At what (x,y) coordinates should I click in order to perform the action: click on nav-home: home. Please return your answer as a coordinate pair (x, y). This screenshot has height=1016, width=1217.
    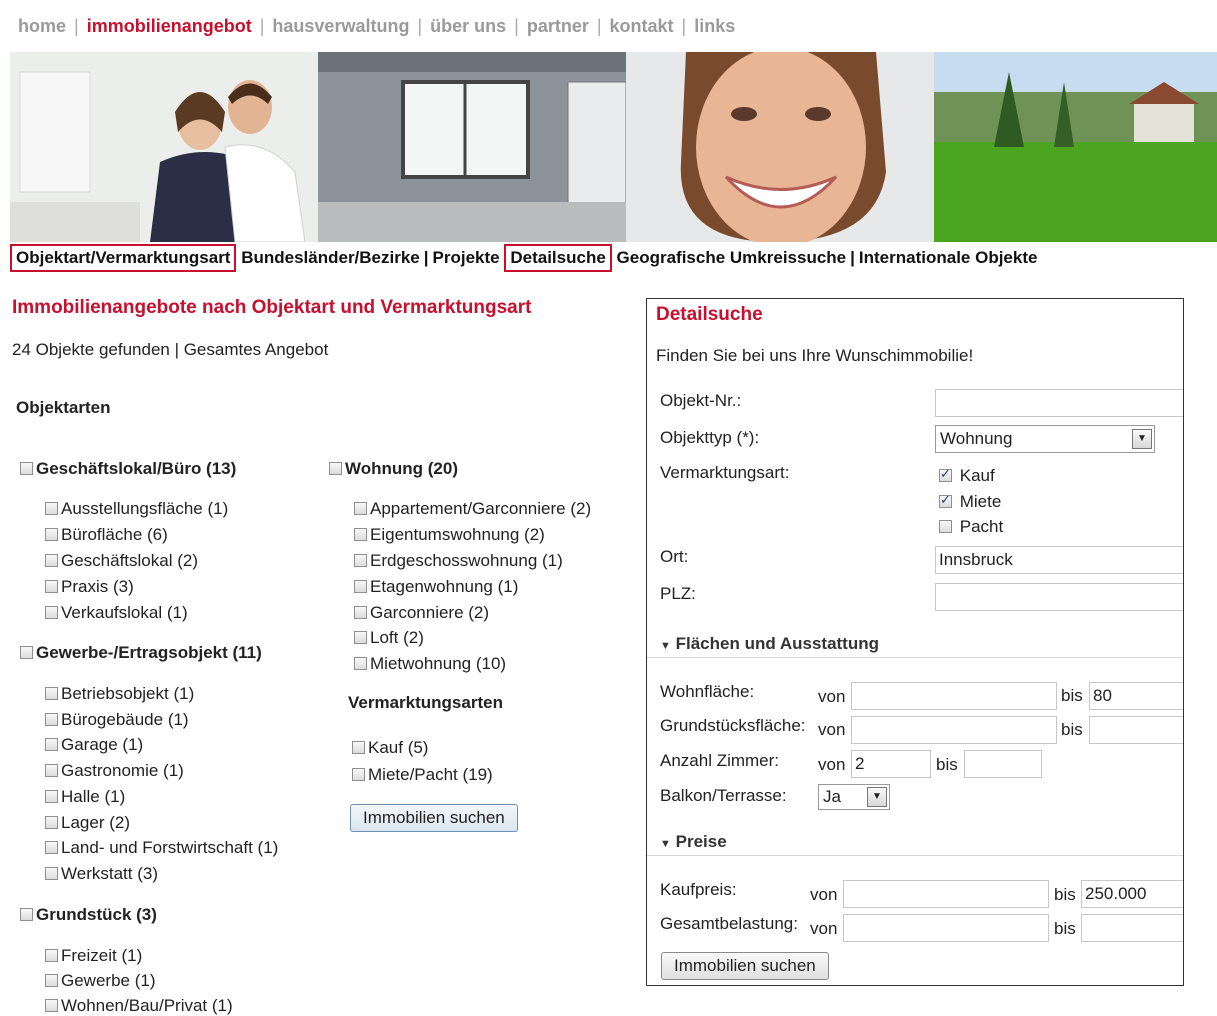
    Looking at the image, I should click on (42, 26).